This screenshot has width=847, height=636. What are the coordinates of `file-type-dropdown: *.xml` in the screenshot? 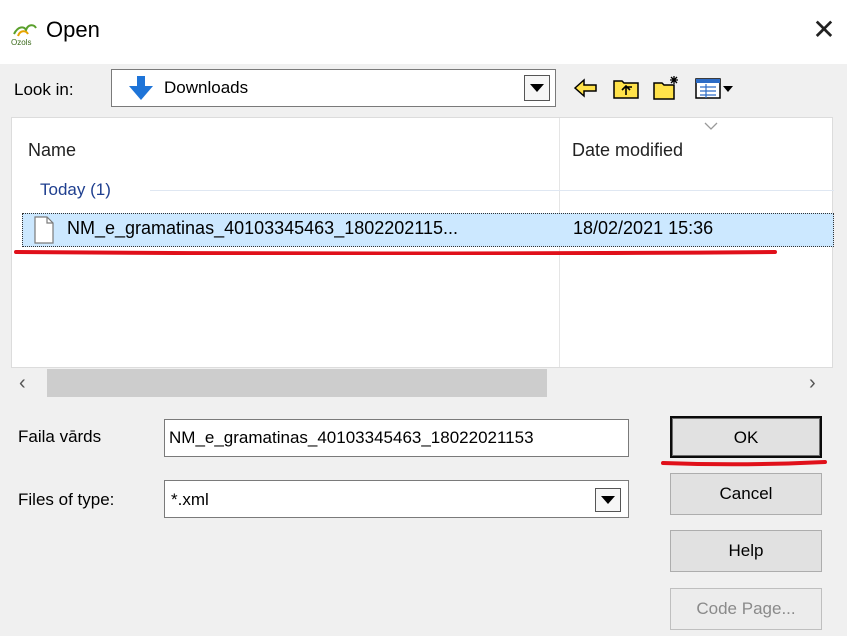 It's located at (396, 499).